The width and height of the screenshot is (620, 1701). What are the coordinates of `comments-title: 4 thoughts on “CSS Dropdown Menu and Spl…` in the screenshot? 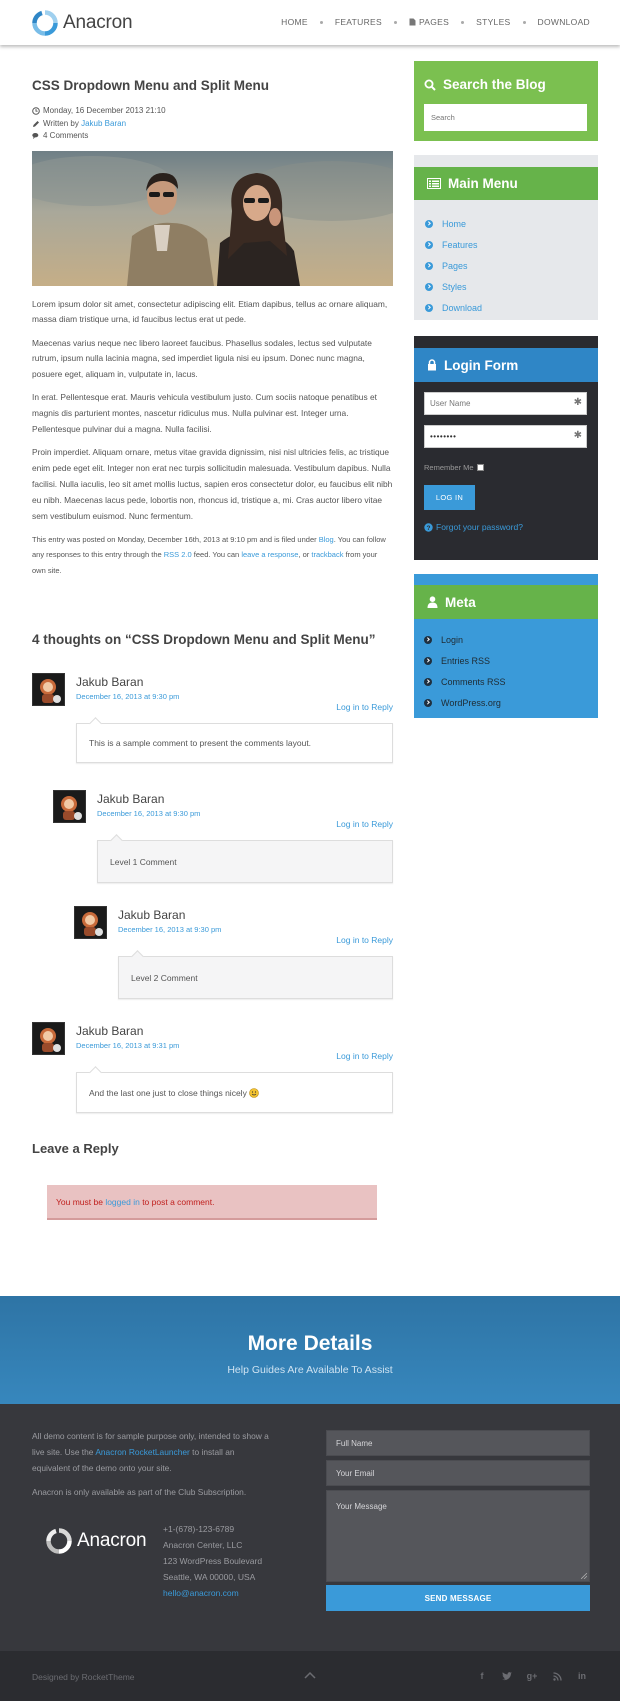 It's located at (204, 639).